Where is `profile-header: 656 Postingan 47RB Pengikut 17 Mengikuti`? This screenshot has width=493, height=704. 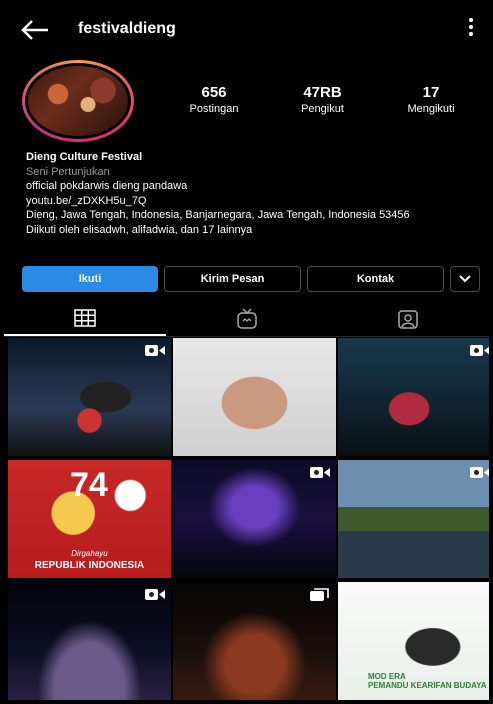
profile-header: 656 Postingan 47RB Pengikut 17 Mengikuti is located at coordinates (246, 101).